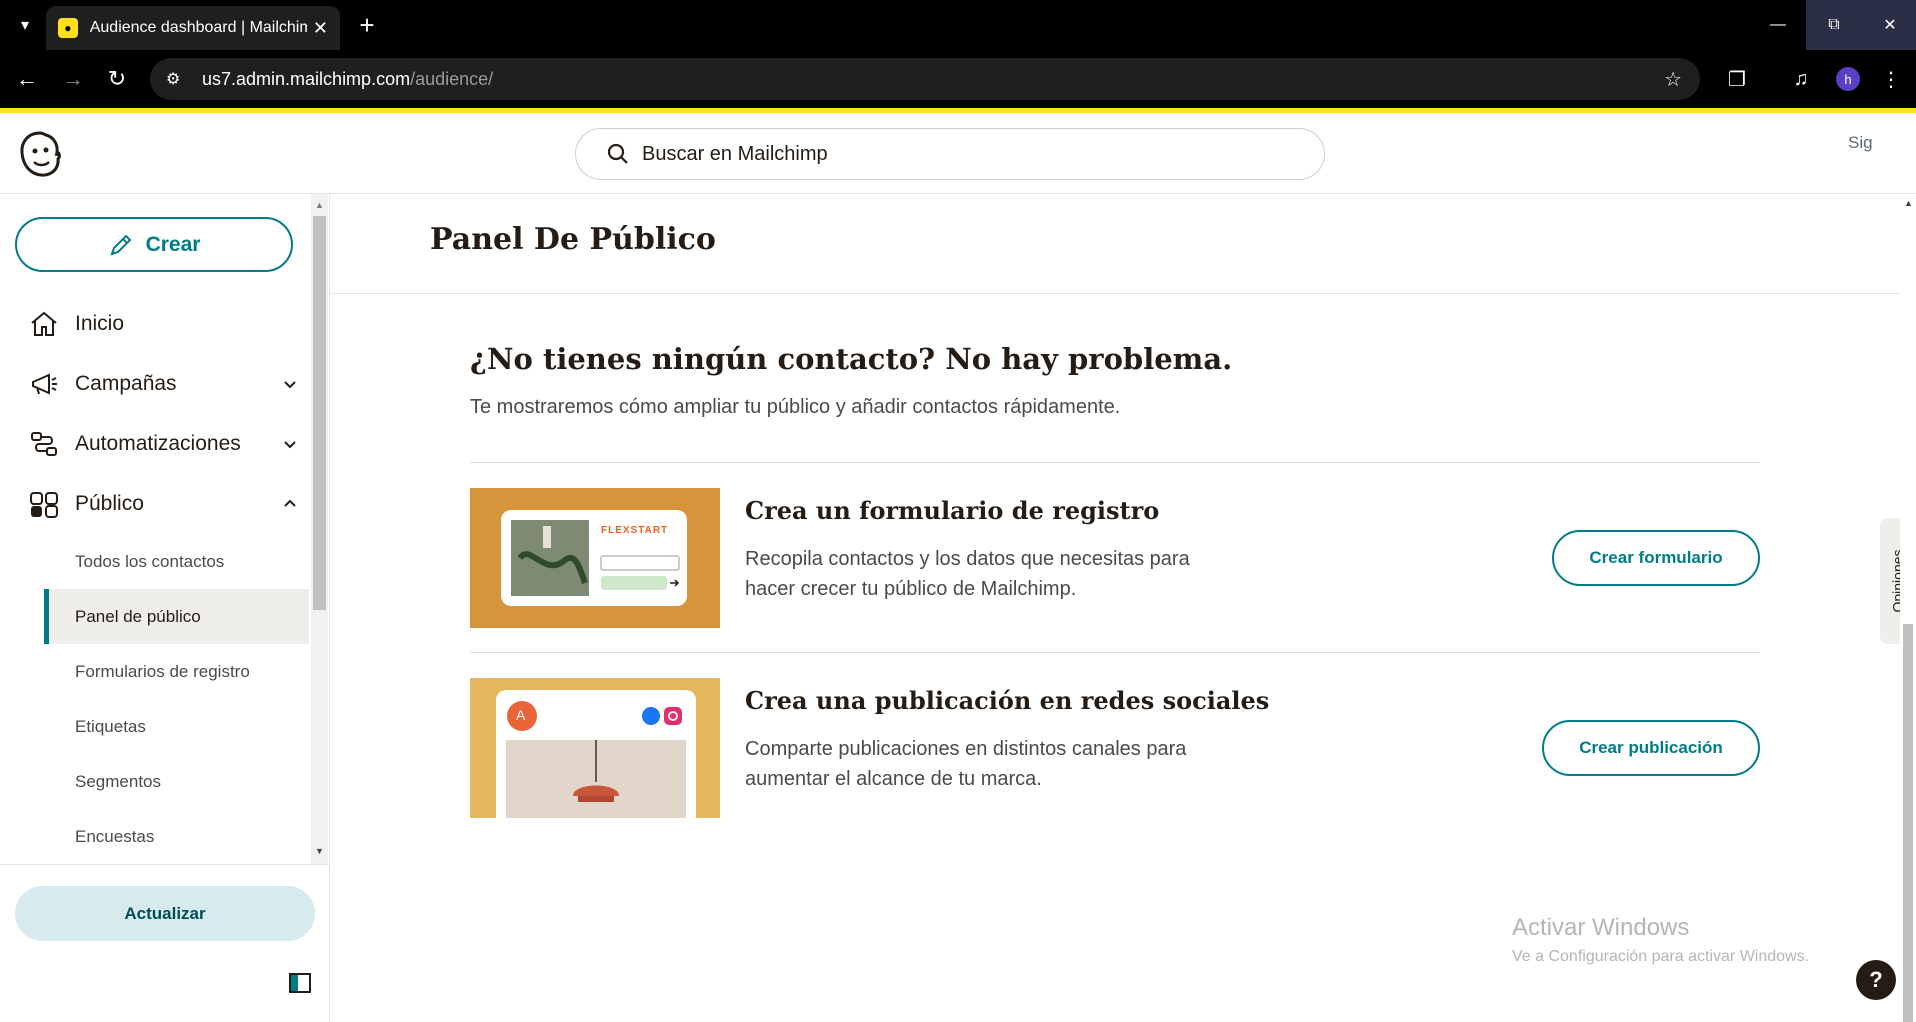  I want to click on create-form-button: Crear formulario, so click(1656, 558).